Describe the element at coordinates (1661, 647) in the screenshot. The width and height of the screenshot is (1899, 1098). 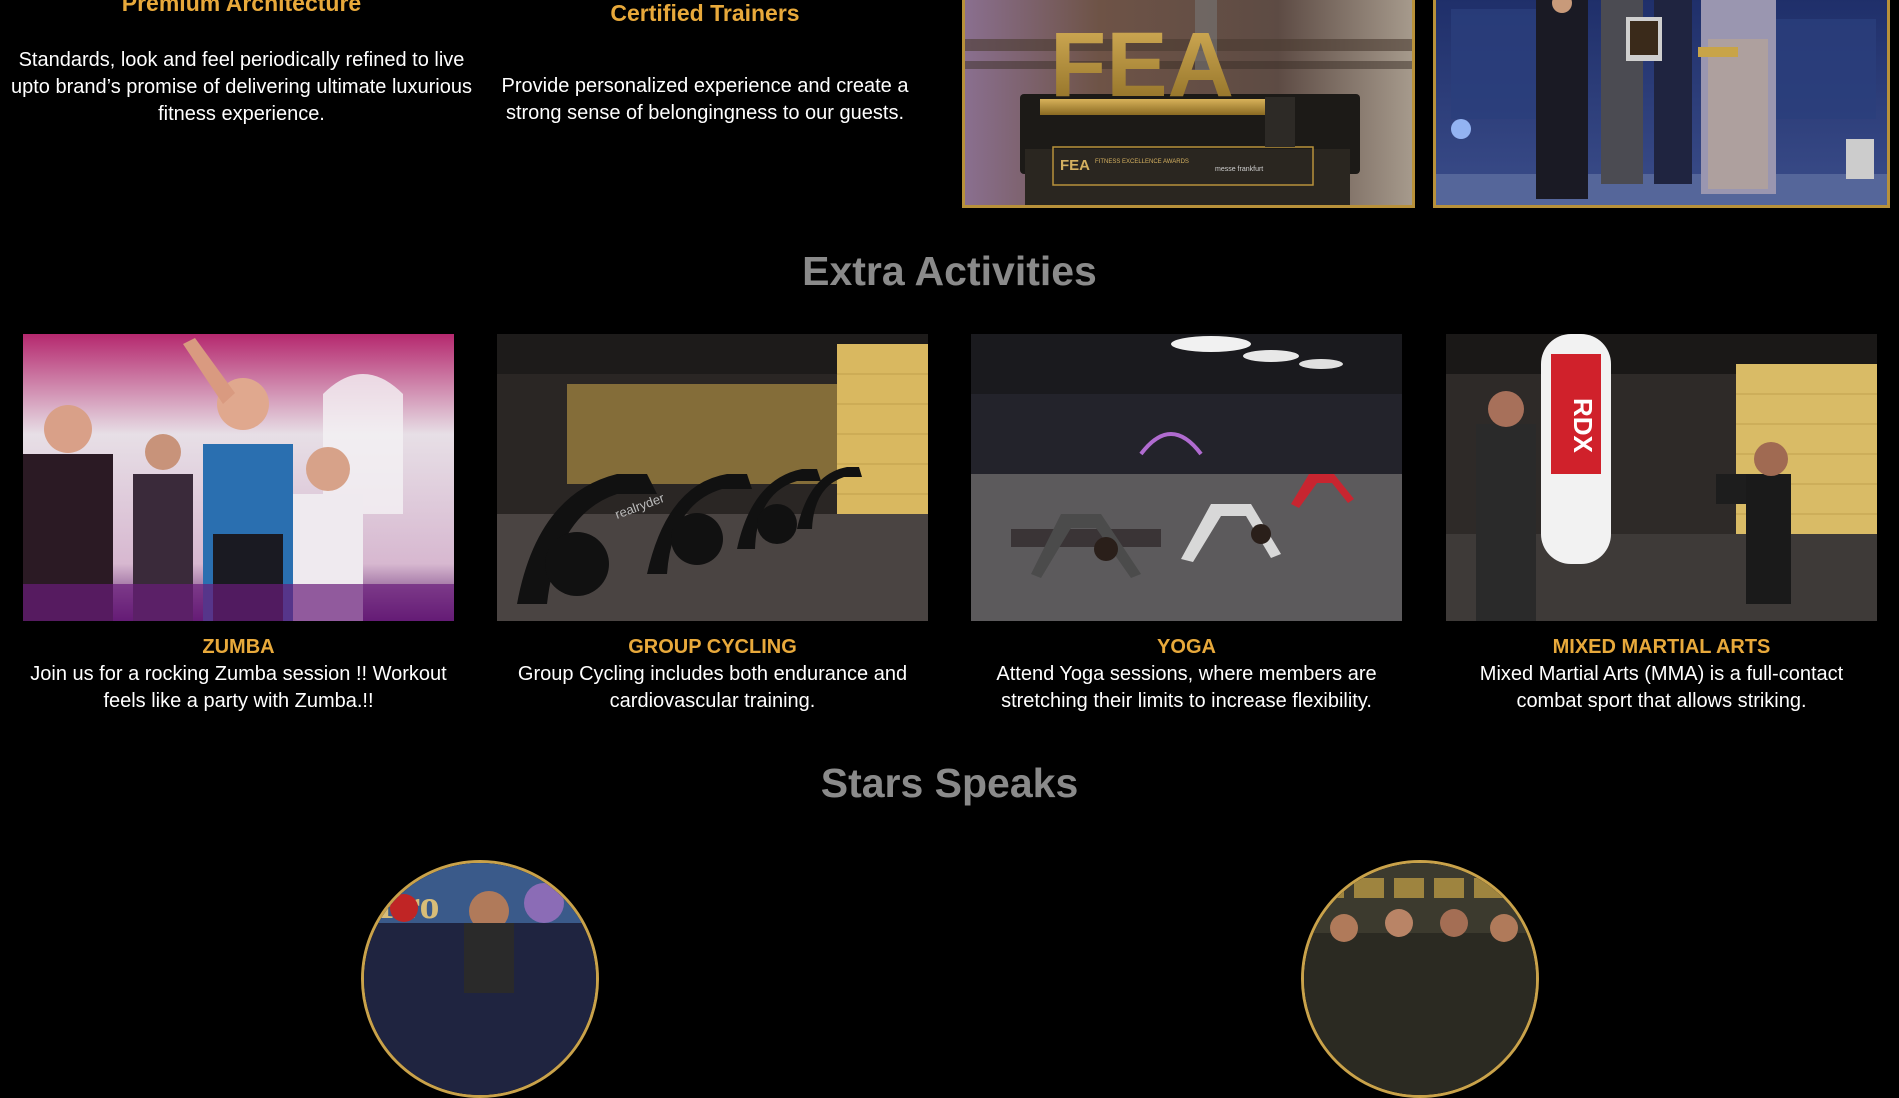
I see `activity-title: MIXED MARTIAL ARTS` at that location.